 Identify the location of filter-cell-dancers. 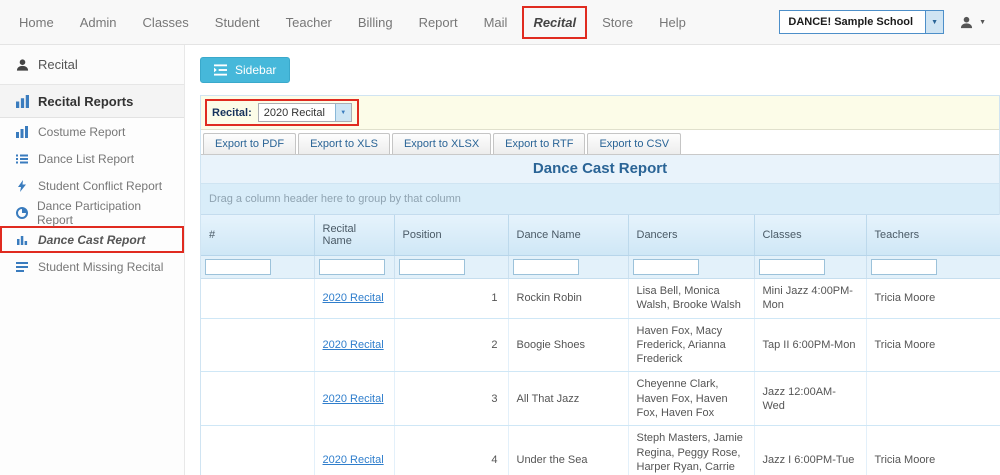
(691, 267).